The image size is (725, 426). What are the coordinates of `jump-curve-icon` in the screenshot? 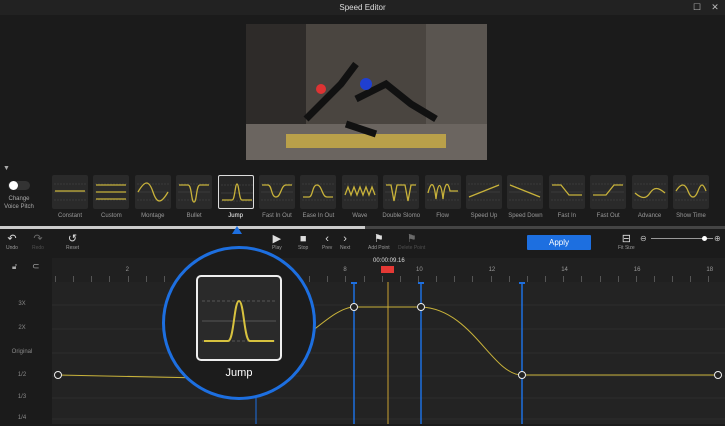 It's located at (239, 320).